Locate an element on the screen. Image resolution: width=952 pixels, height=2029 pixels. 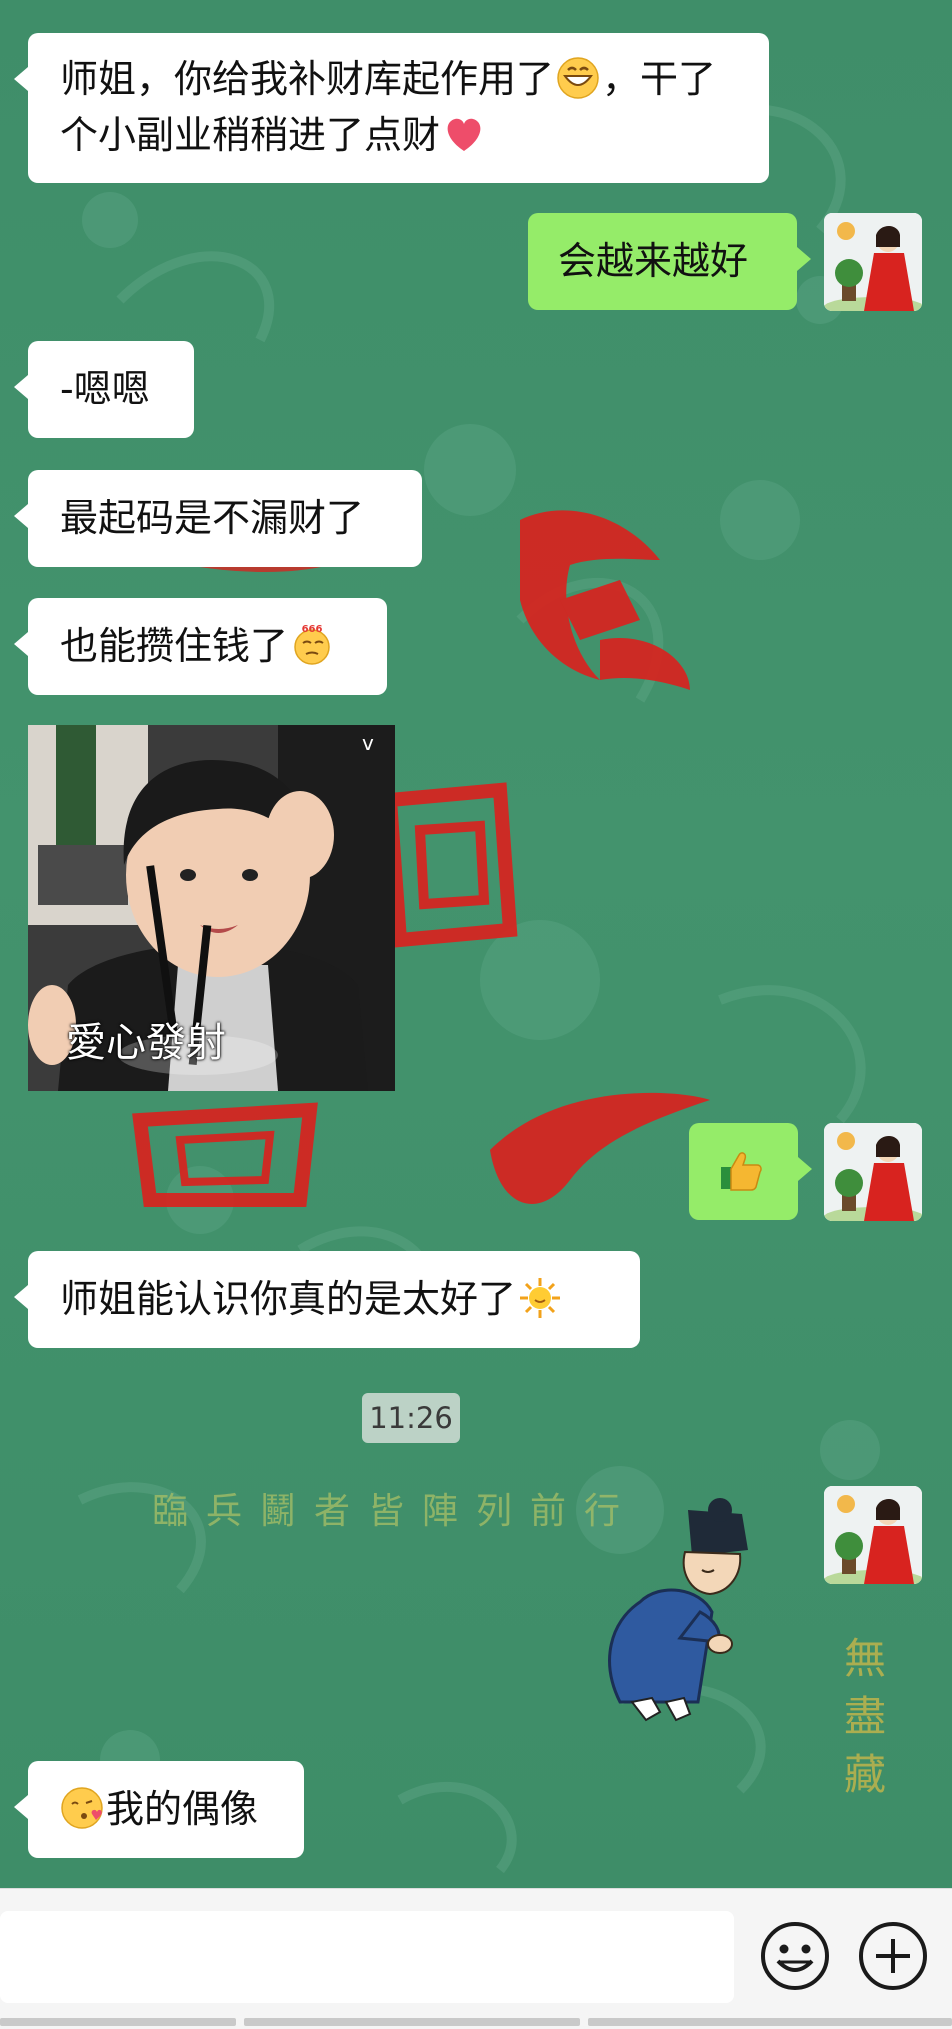
bowing-monk-sticker is located at coordinates (675, 1607).